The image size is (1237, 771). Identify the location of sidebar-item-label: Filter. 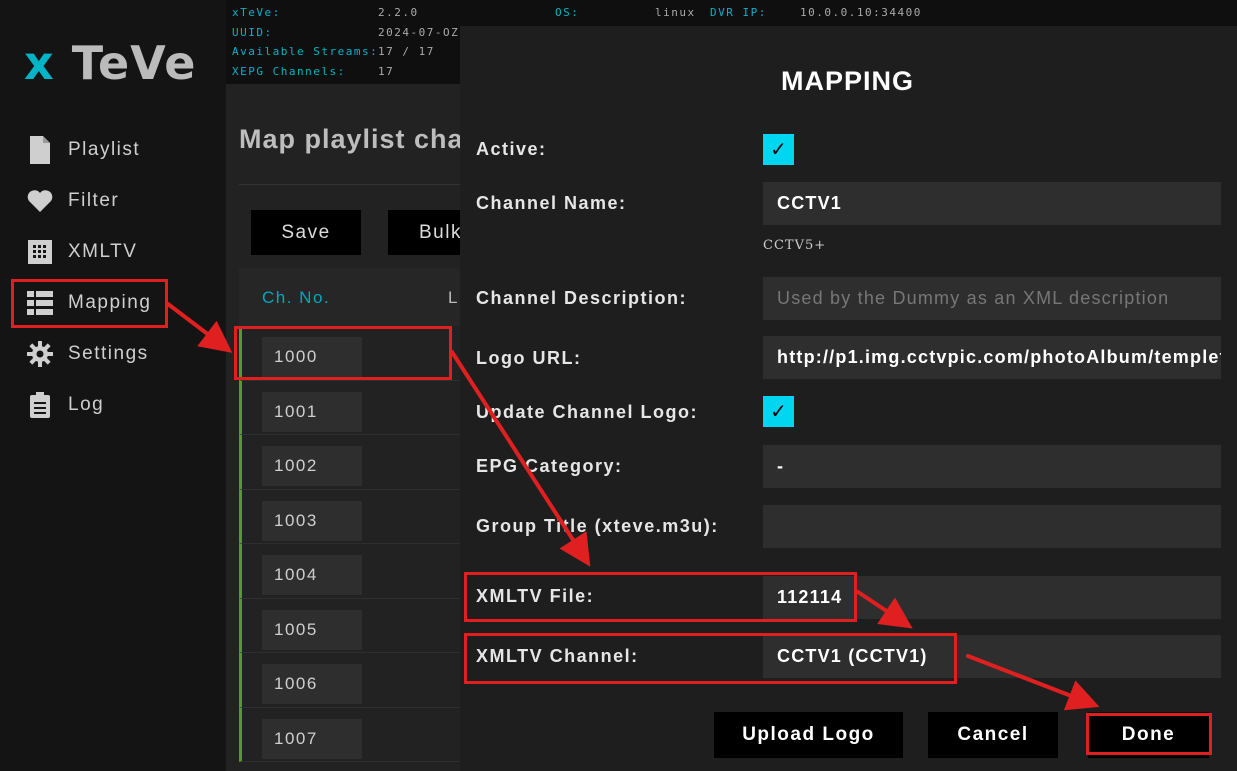
(94, 200).